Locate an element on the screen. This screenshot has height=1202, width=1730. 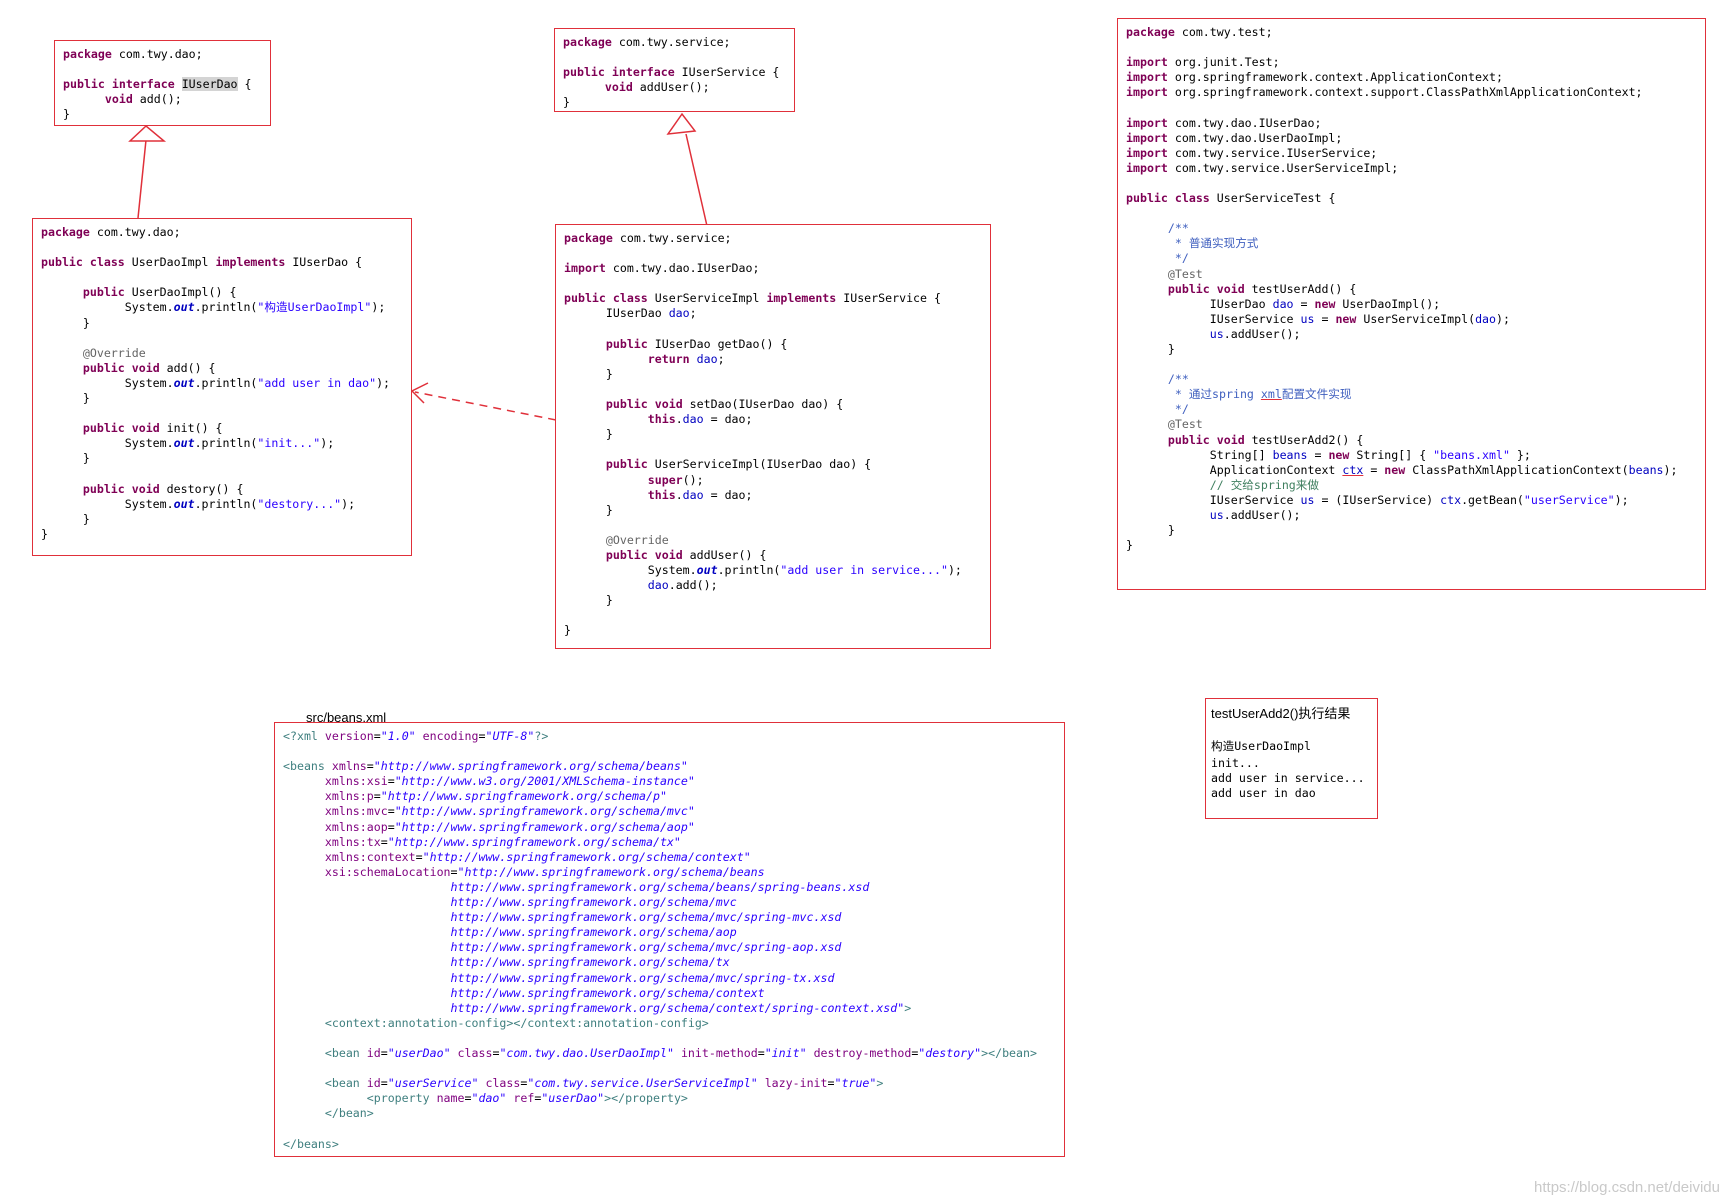
code-token: "add user in service..." is located at coordinates (864, 570).